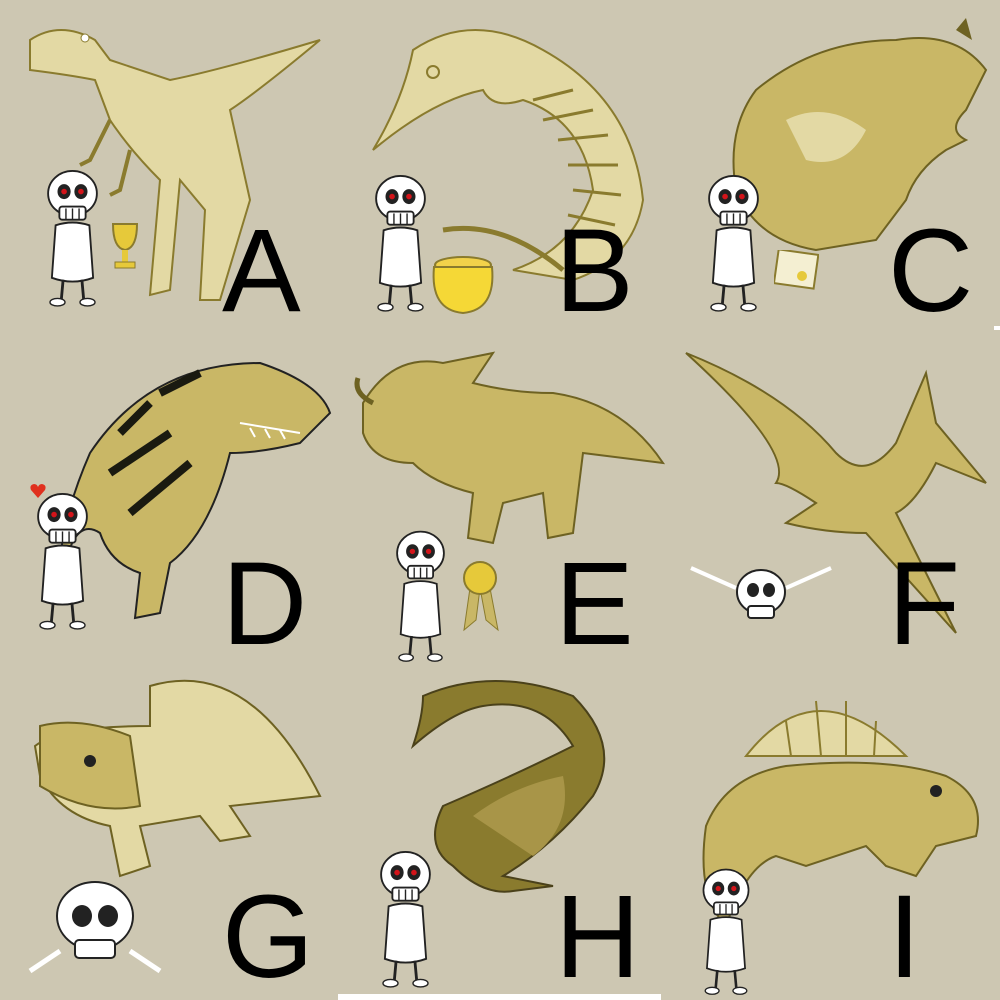 The height and width of the screenshot is (1000, 1000). Describe the element at coordinates (924, 602) in the screenshot. I see `panel-letter: F` at that location.